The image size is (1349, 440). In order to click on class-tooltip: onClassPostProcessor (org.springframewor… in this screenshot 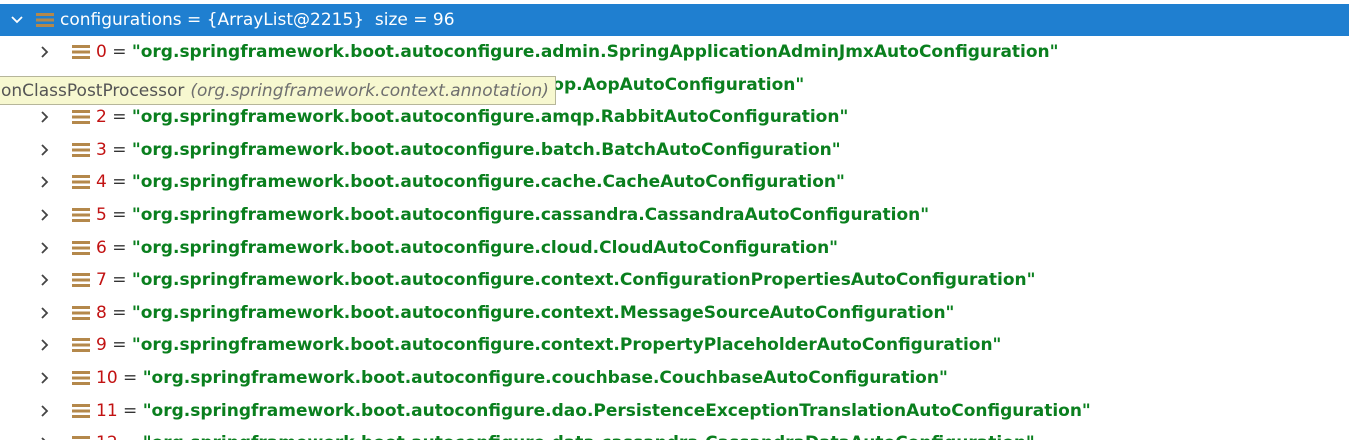, I will do `click(278, 90)`.